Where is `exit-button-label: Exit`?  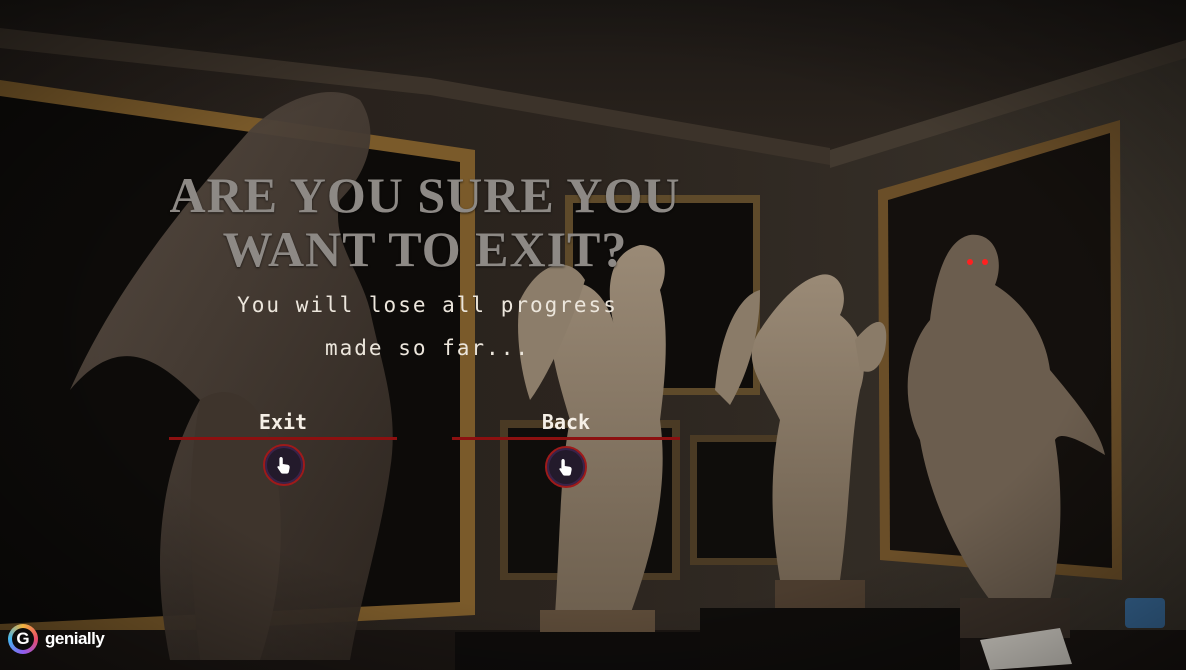 exit-button-label: Exit is located at coordinates (283, 424).